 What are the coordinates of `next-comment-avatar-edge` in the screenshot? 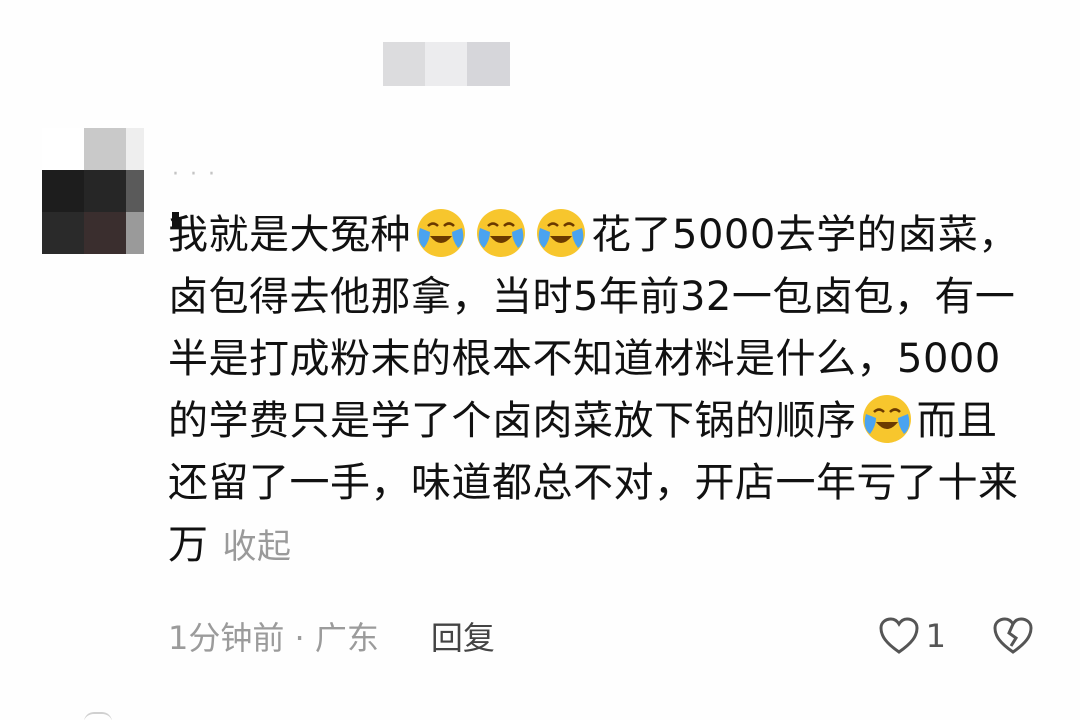 It's located at (98, 716).